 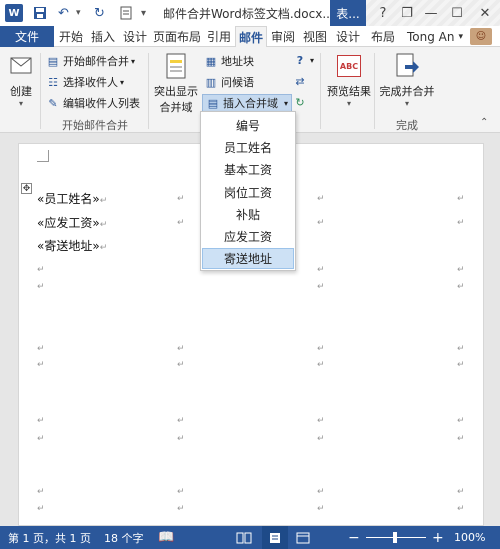 What do you see at coordinates (14, 13) in the screenshot?
I see `word-app-icon: W` at bounding box center [14, 13].